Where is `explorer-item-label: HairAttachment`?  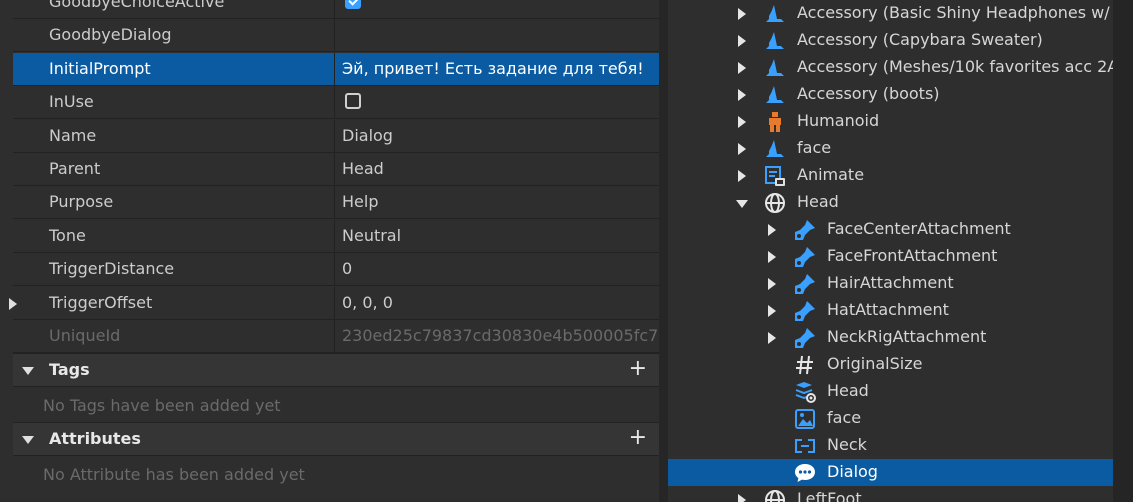 explorer-item-label: HairAttachment is located at coordinates (890, 282).